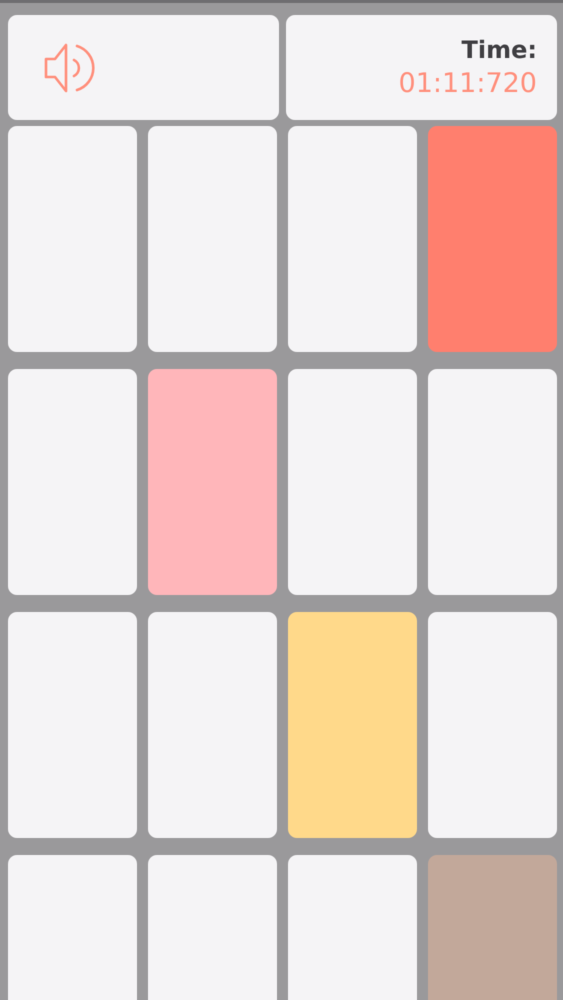  I want to click on time-value: 01:11:720, so click(467, 83).